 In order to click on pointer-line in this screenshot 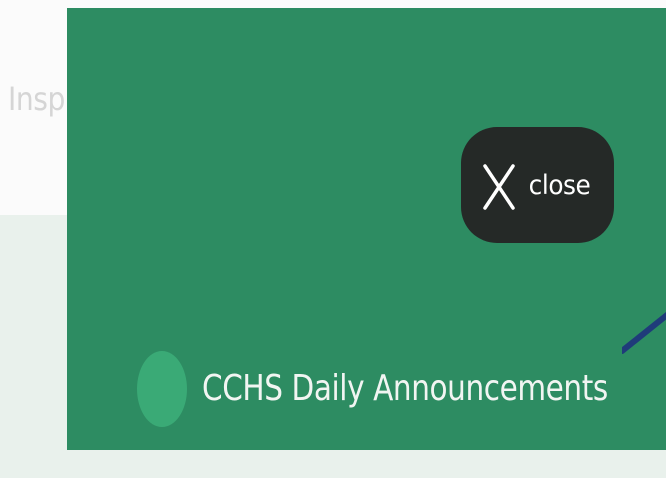, I will do `click(644, 332)`.